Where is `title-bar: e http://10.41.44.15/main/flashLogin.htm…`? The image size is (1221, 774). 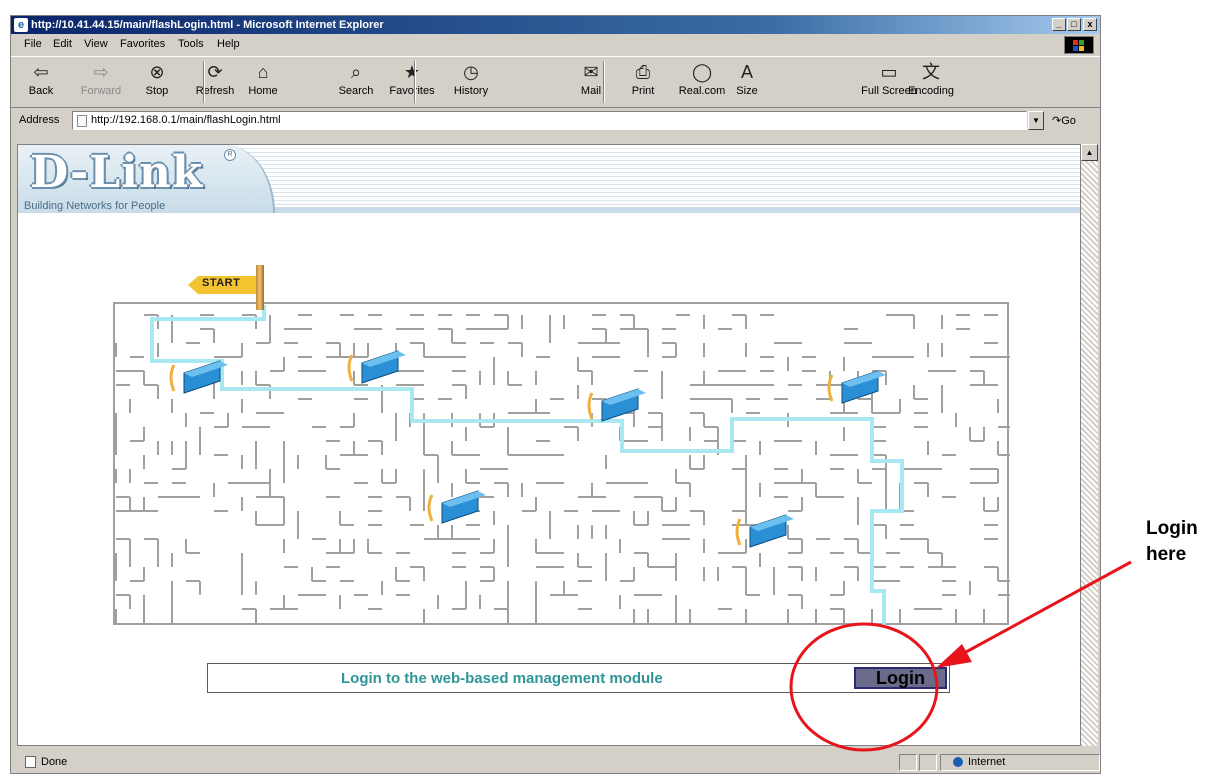 title-bar: e http://10.41.44.15/main/flashLogin.htm… is located at coordinates (555, 25).